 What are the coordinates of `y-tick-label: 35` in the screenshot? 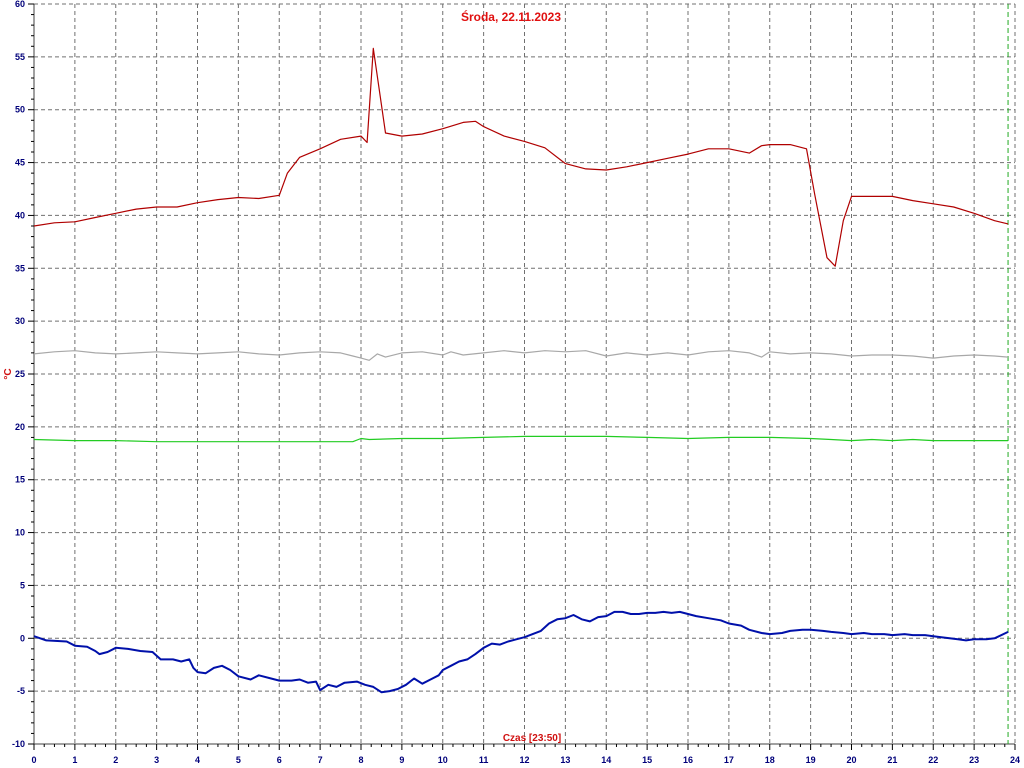 It's located at (20, 268).